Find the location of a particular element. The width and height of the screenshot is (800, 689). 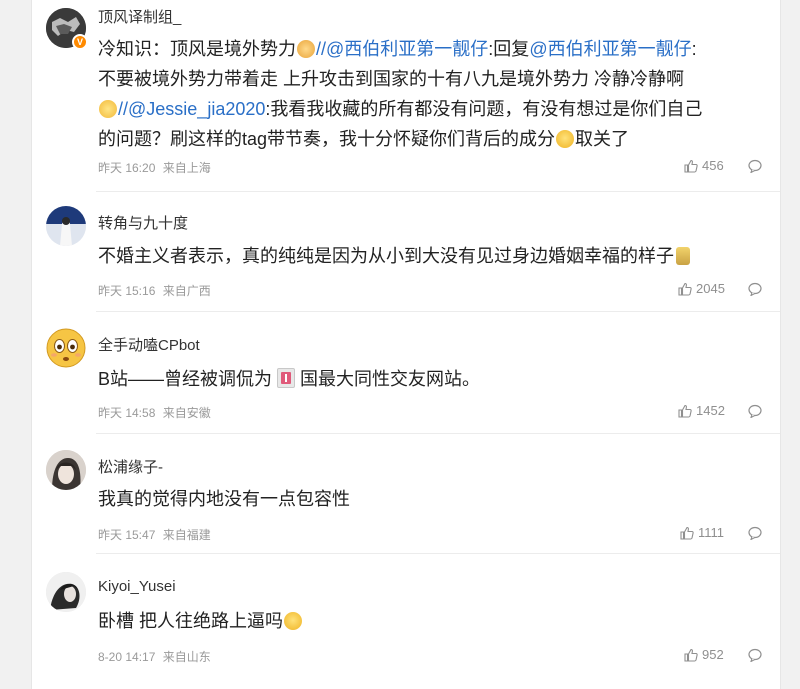

comment-meta: 昨天 14:58 来自安徽 is located at coordinates (156, 412).